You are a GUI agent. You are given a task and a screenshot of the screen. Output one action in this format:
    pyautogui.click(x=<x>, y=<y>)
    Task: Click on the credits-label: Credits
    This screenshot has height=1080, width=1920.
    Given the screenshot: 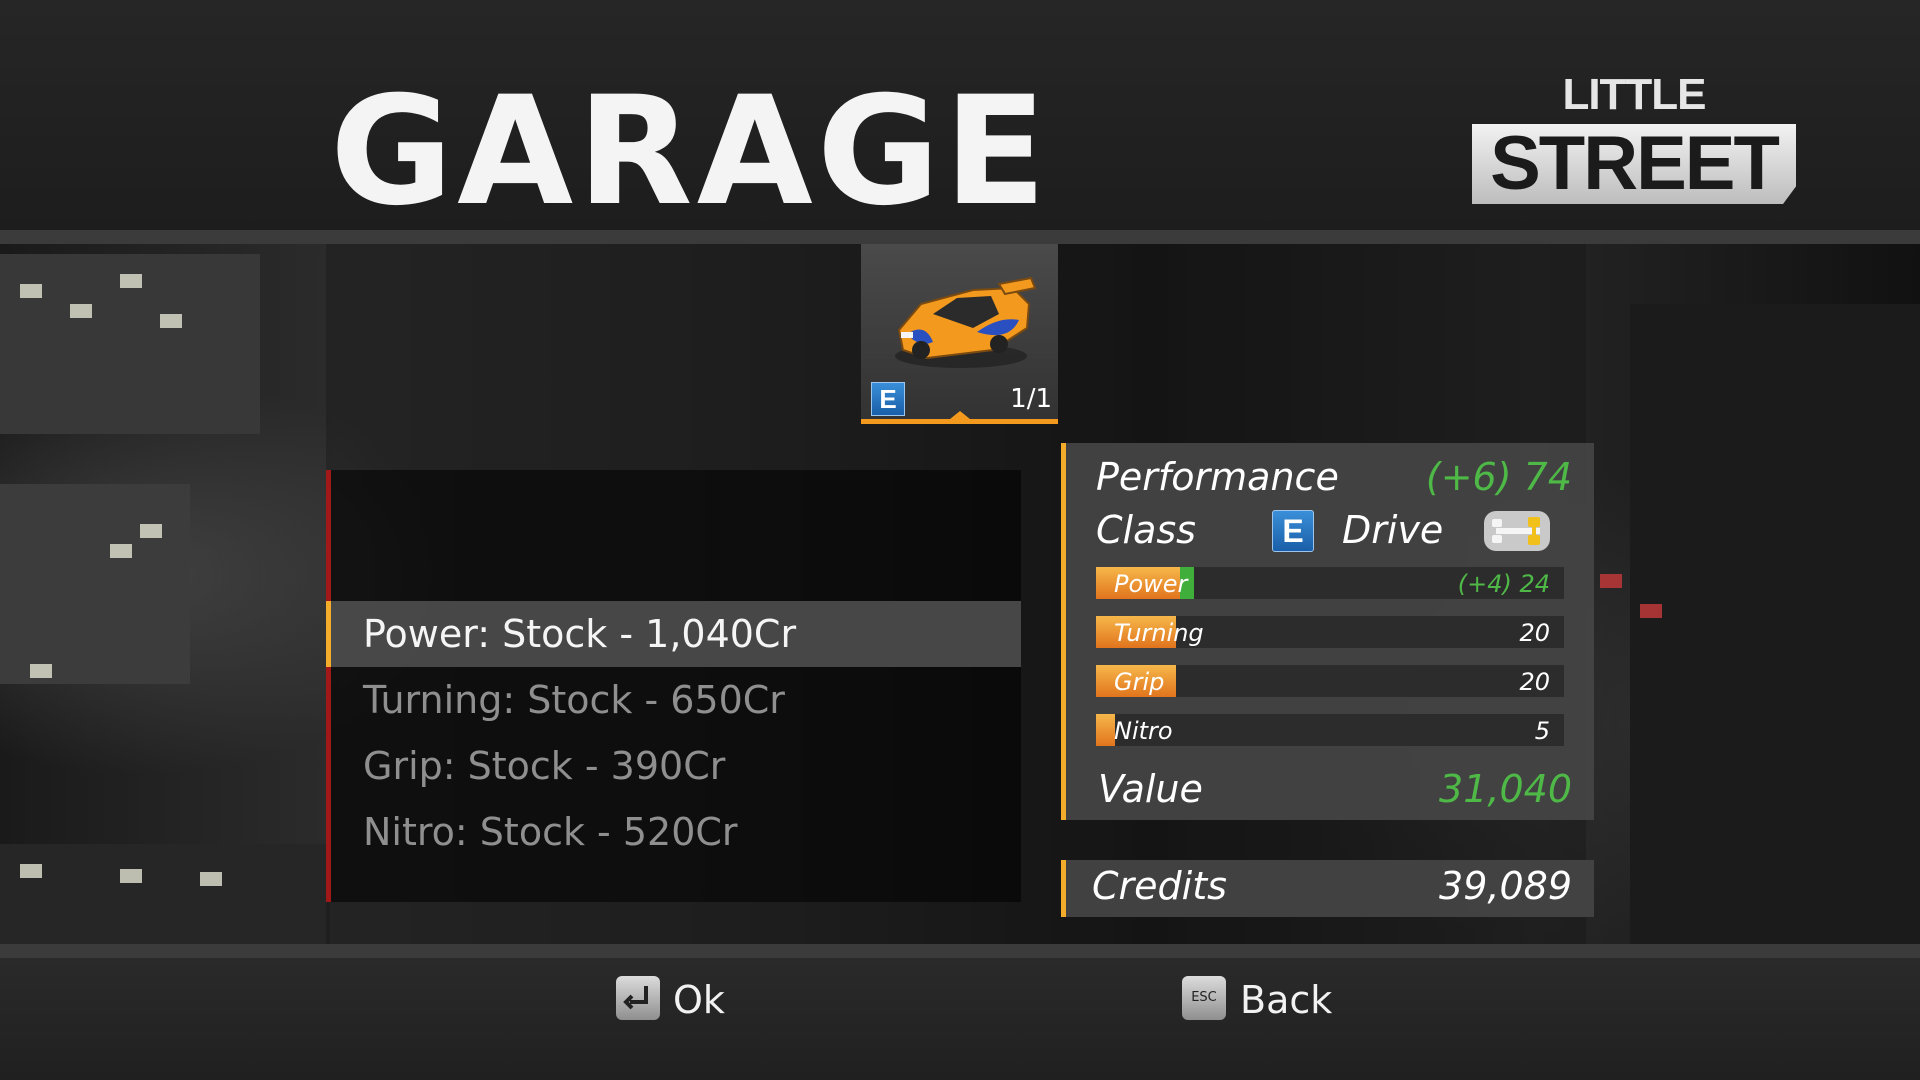 What is the action you would take?
    pyautogui.click(x=1159, y=886)
    